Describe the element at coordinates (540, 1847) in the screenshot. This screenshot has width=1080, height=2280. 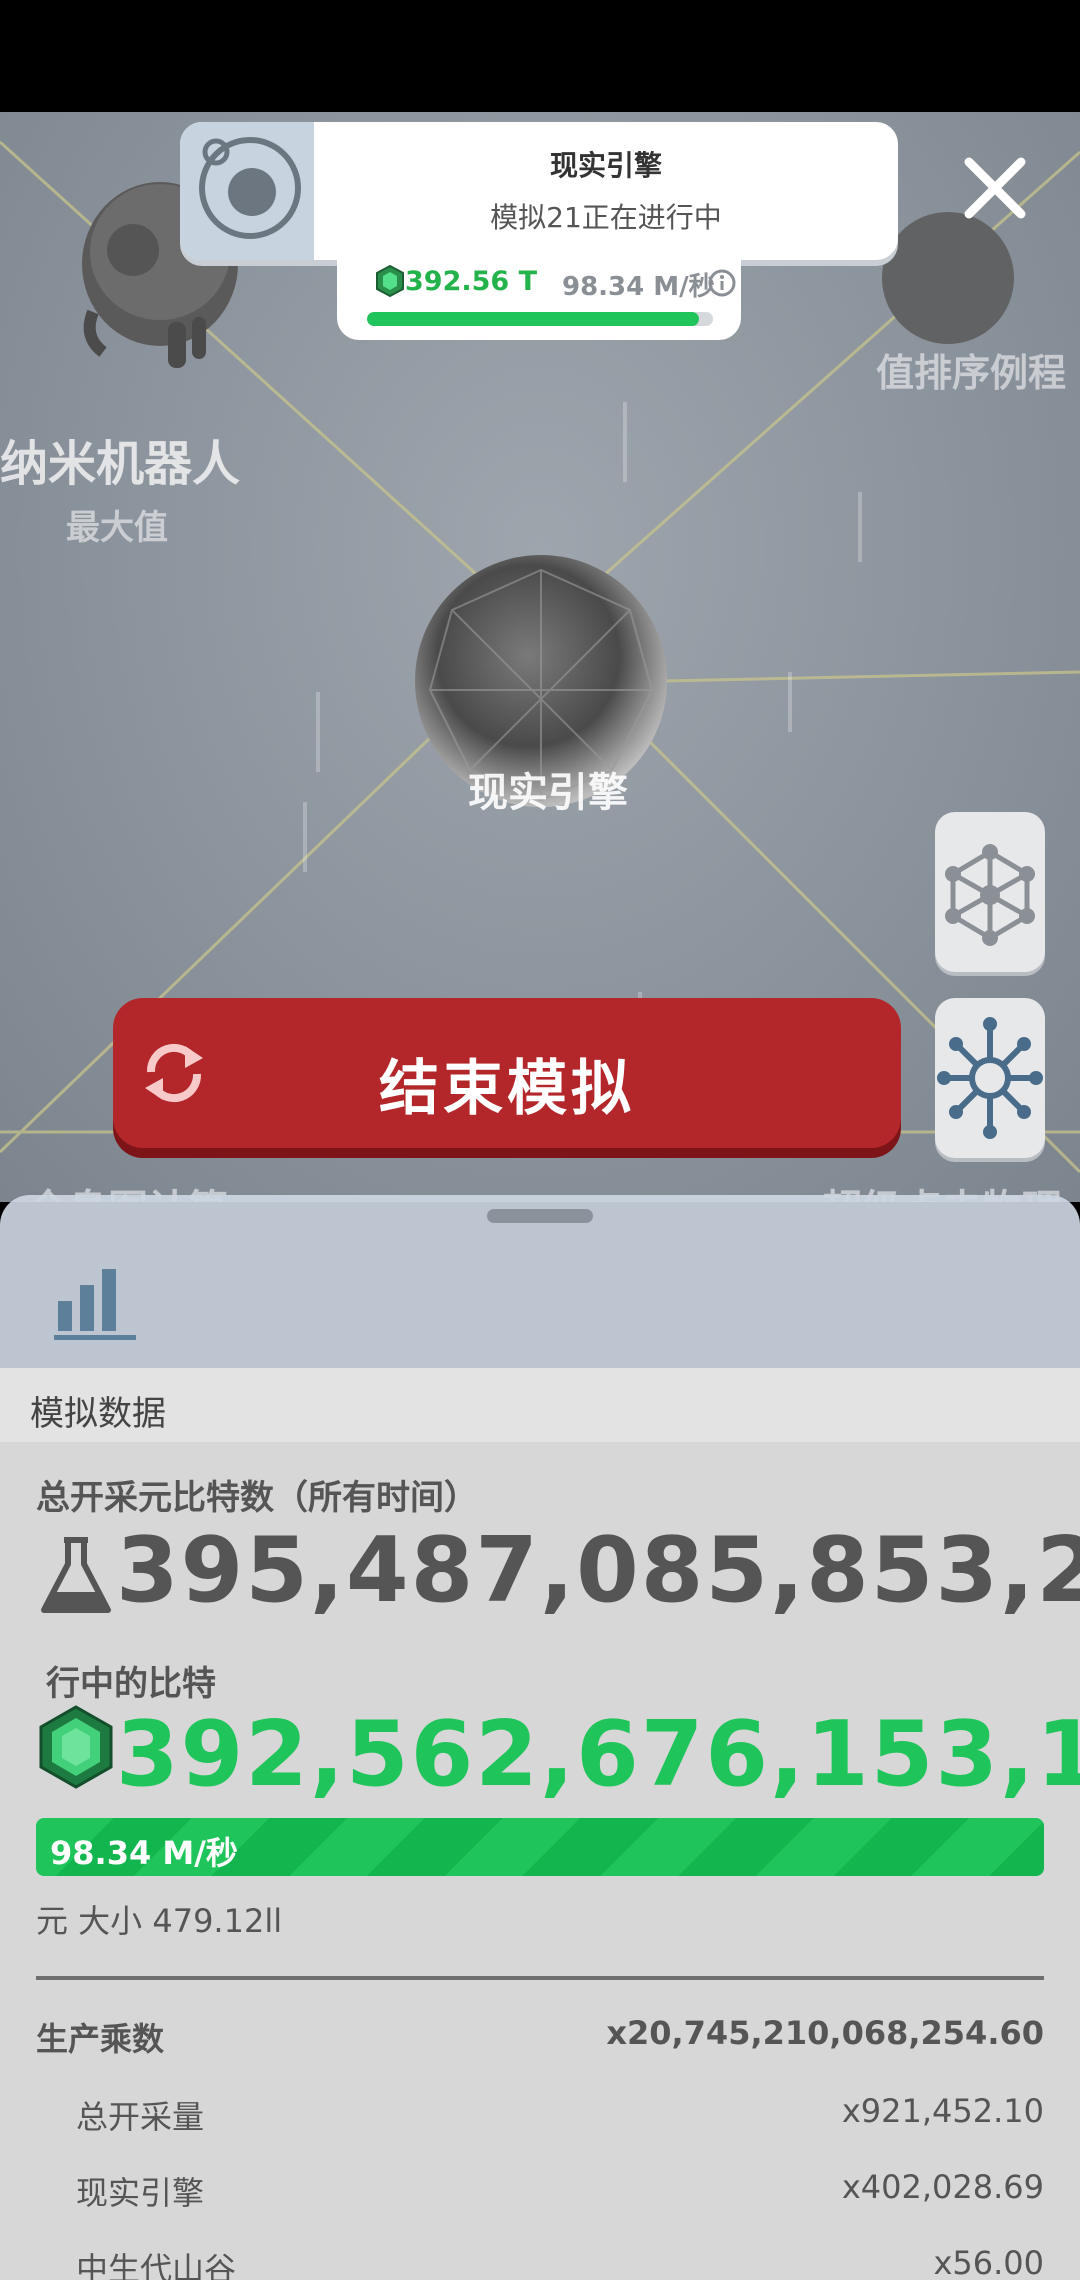
I see `rate-bar: 98.34 M/秒` at that location.